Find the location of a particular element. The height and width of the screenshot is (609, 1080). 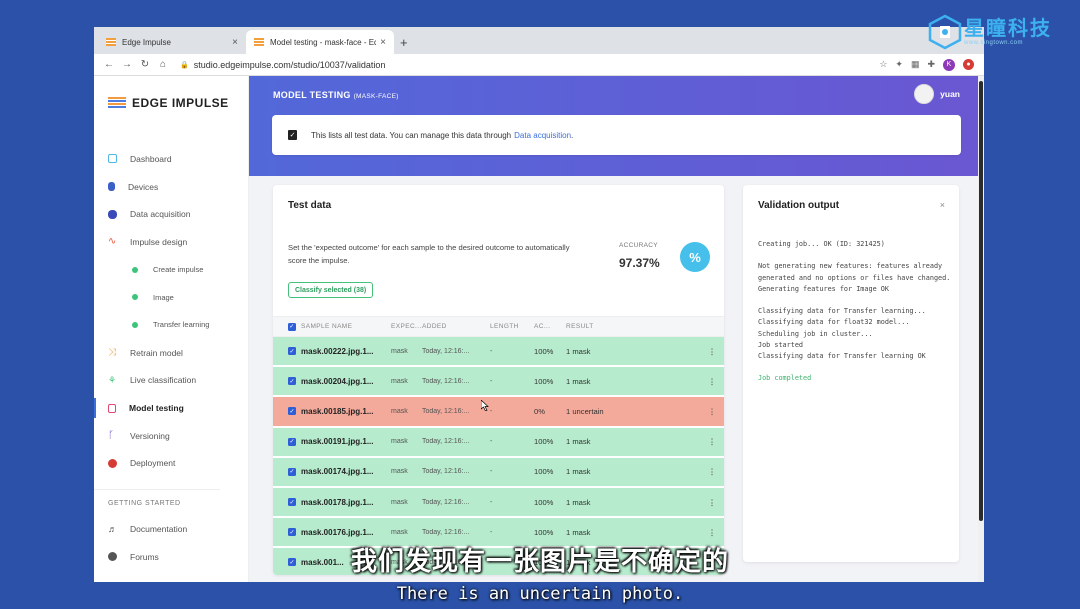

cube-icon is located at coordinates (112, 463).